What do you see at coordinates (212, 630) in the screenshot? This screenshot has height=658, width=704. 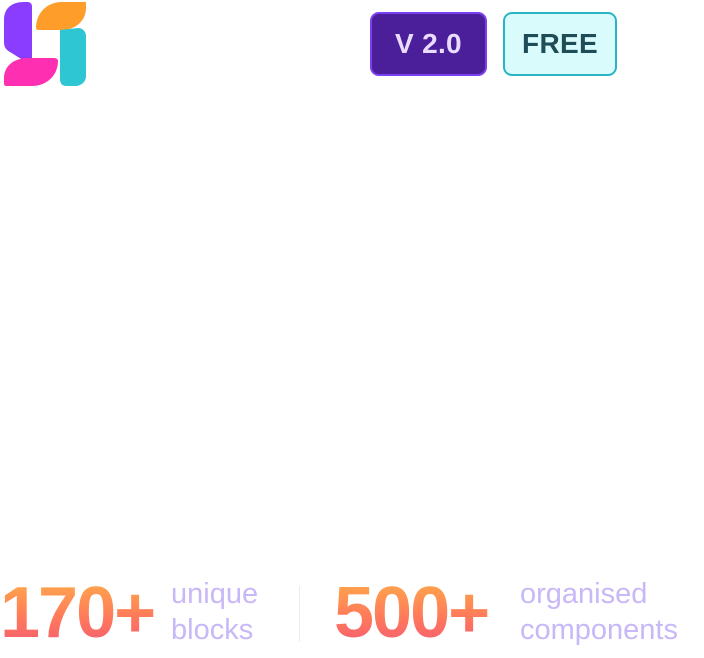 I see `blocks-label-line2: blocks` at bounding box center [212, 630].